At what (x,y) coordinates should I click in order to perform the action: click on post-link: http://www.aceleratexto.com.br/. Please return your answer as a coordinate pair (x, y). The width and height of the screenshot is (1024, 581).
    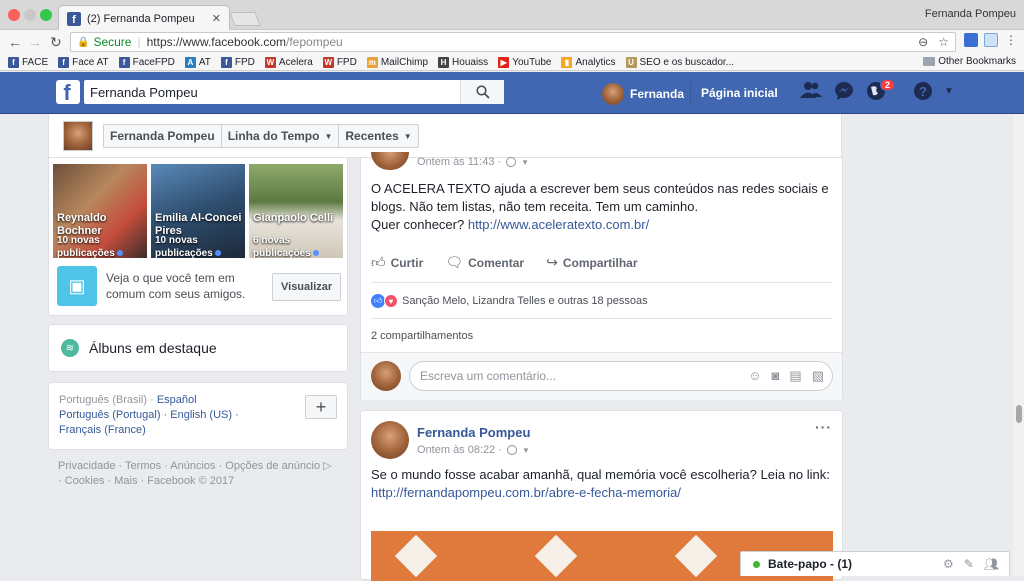
    Looking at the image, I should click on (558, 224).